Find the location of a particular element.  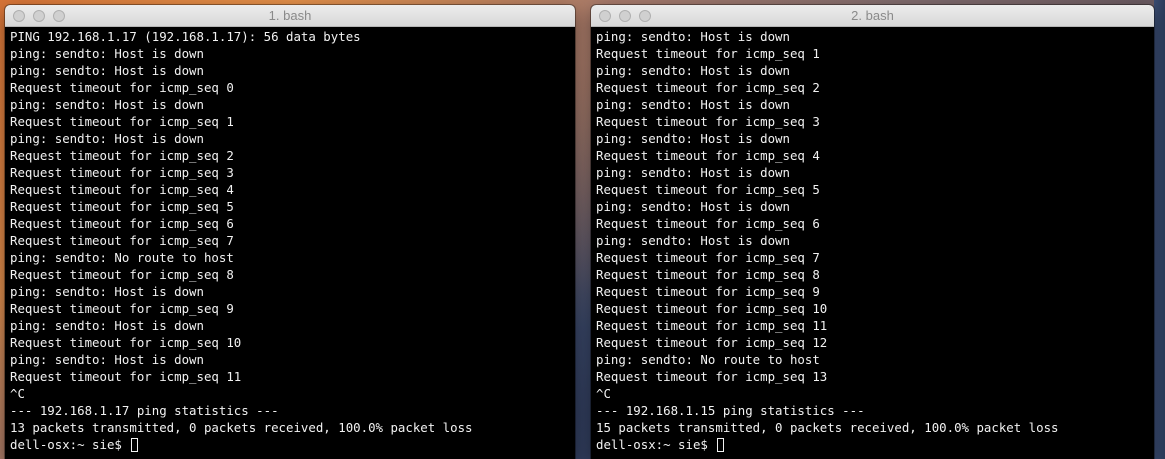

terminal-line: --- 192.168.1.15 ping statistics --- is located at coordinates (730, 410).